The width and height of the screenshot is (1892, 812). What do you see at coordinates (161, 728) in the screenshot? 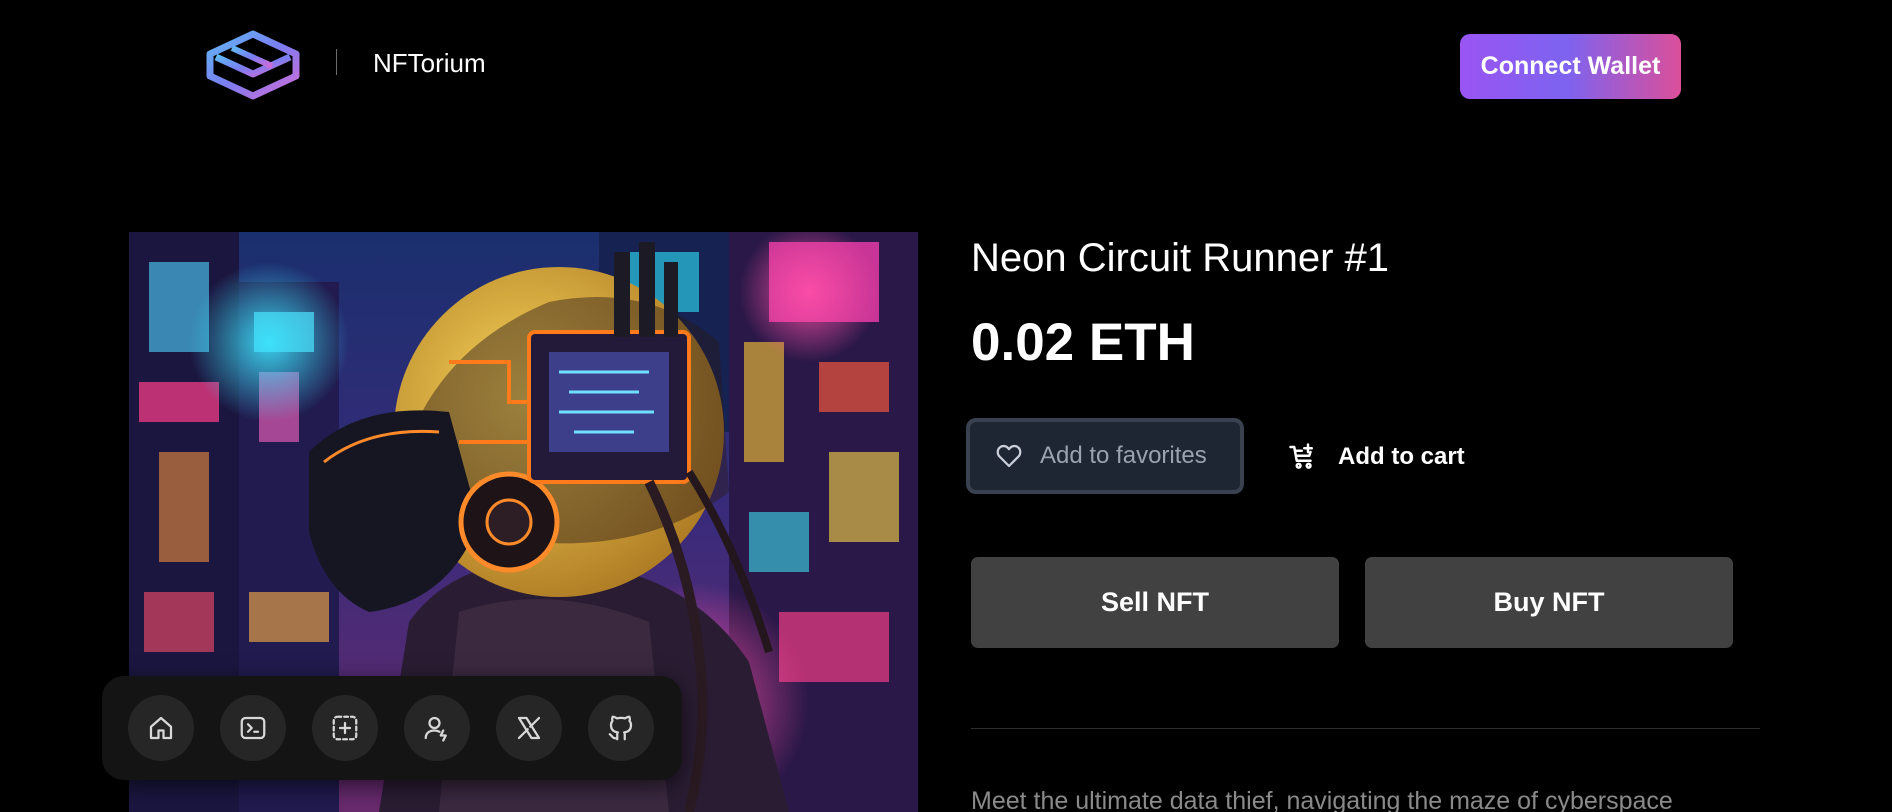
I see `home-icon` at bounding box center [161, 728].